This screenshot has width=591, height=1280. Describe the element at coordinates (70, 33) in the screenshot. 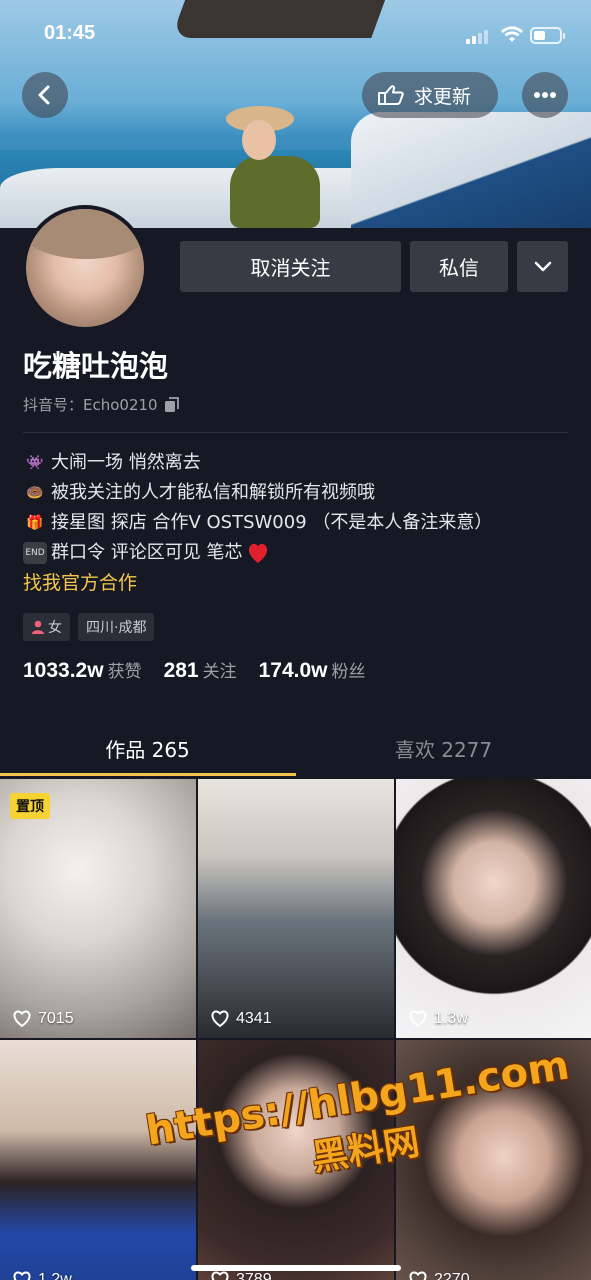

I see `status-time: 01:45` at that location.